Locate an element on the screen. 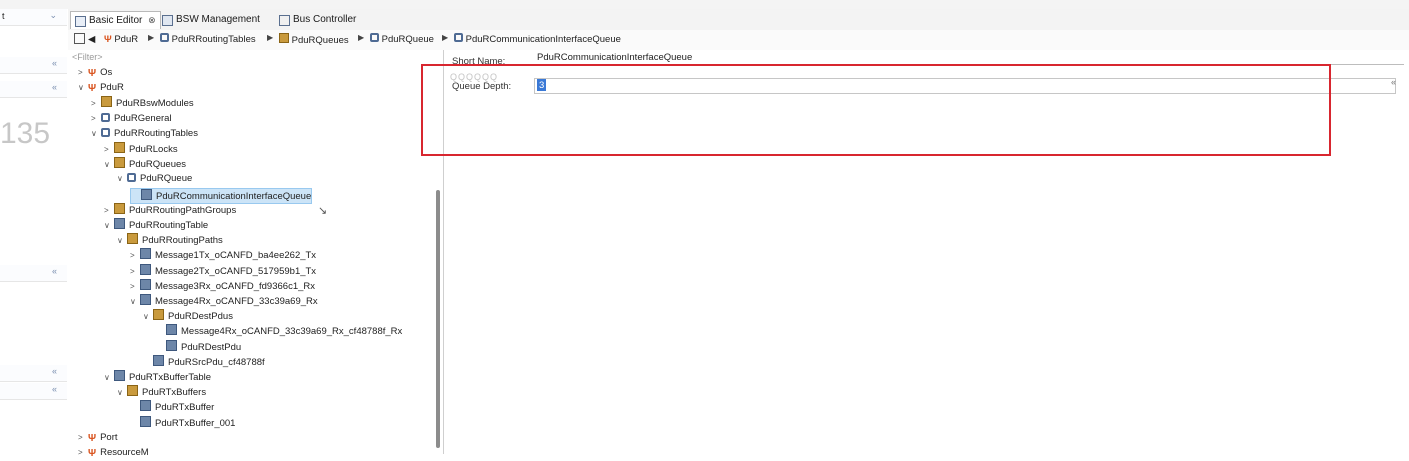 The height and width of the screenshot is (461, 1409). tree-node: PduRTxBuffer is located at coordinates (172, 407).